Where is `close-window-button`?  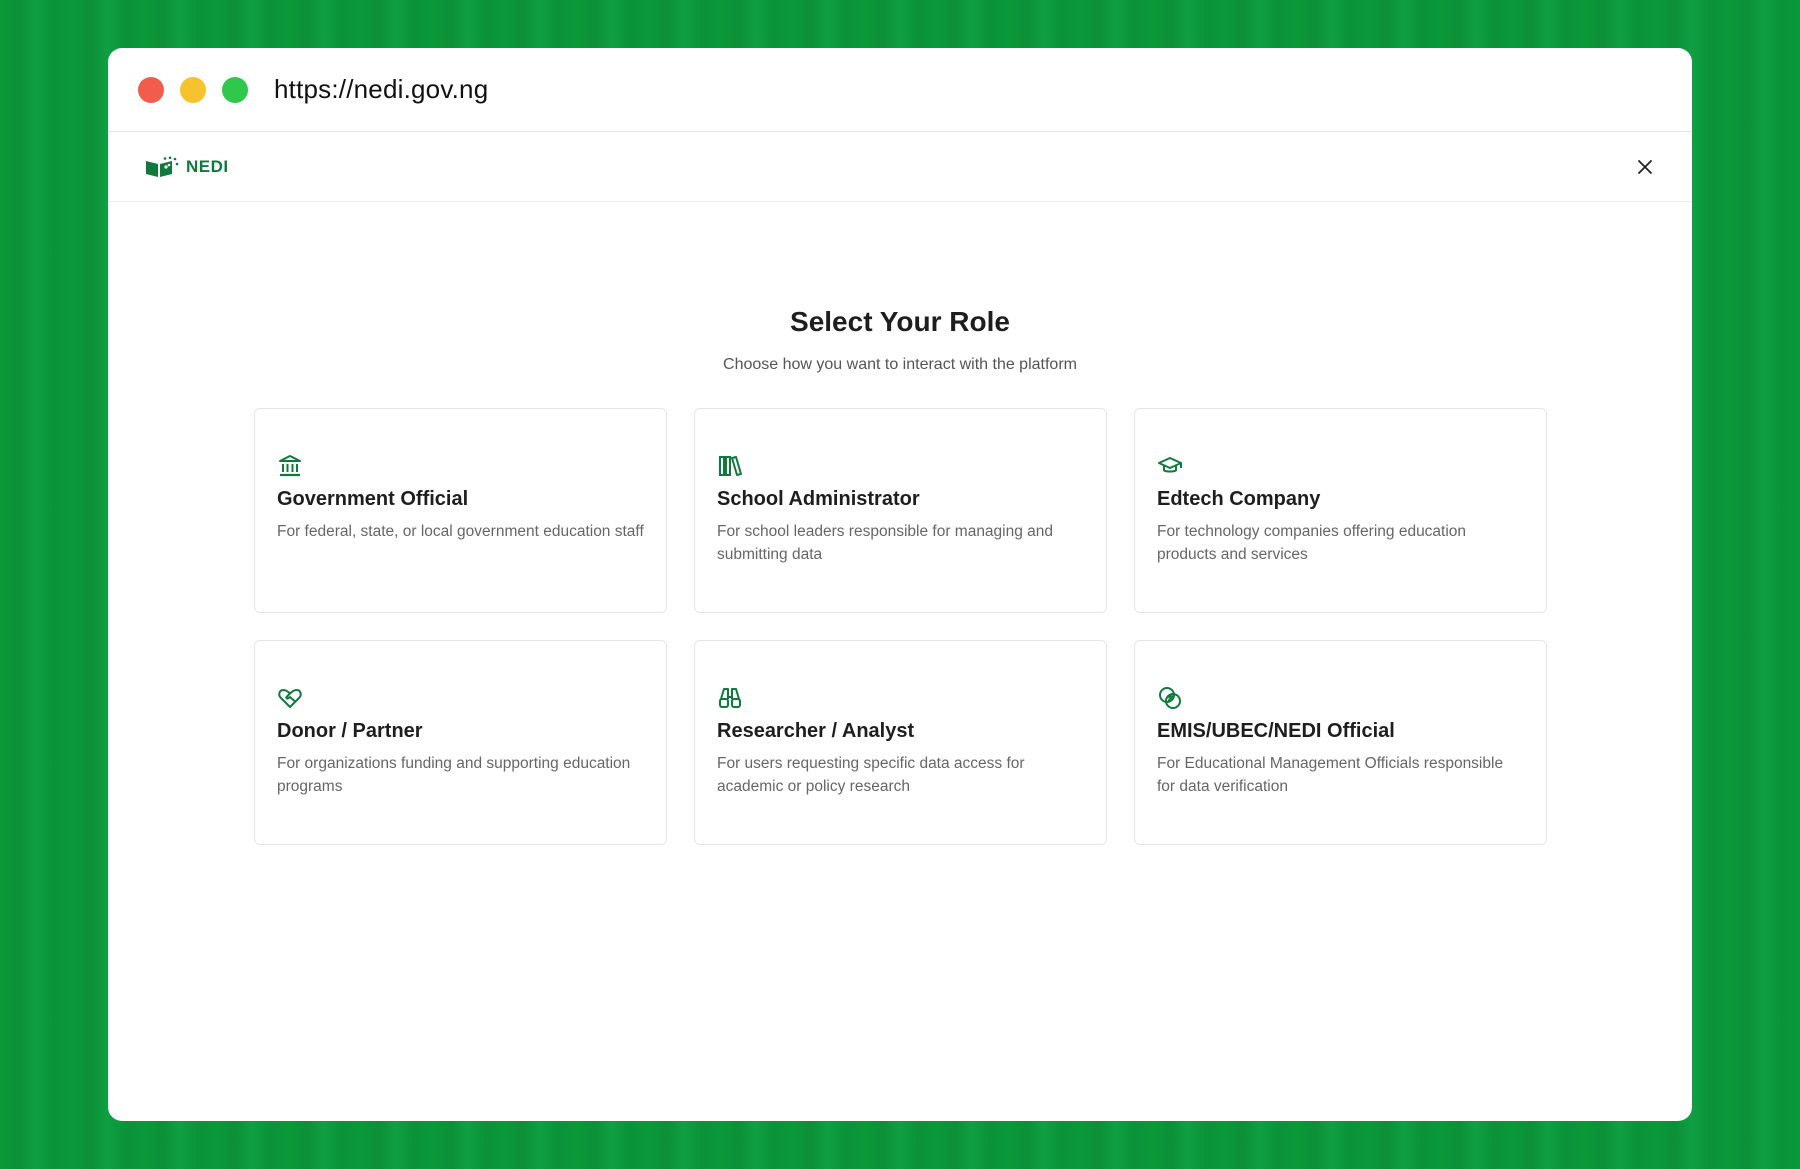
close-window-button is located at coordinates (151, 89).